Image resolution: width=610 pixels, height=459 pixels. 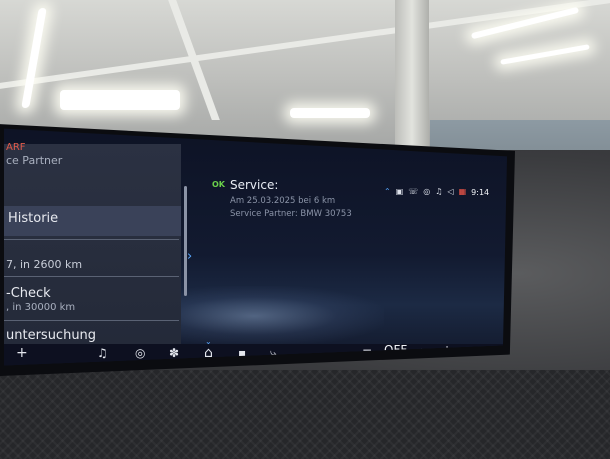 What do you see at coordinates (189, 256) in the screenshot?
I see `chevron-right-icon: ›` at bounding box center [189, 256].